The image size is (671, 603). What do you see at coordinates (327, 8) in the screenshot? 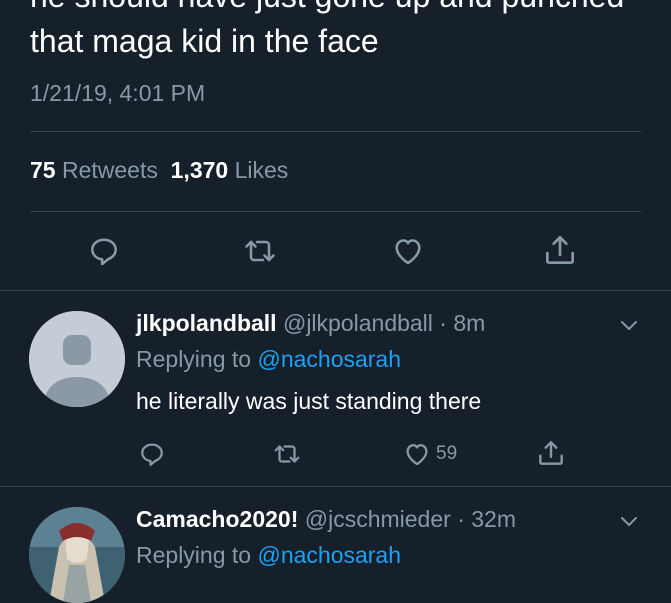
I see `tweet-text-line-partial: he should have just gone up and punched` at bounding box center [327, 8].